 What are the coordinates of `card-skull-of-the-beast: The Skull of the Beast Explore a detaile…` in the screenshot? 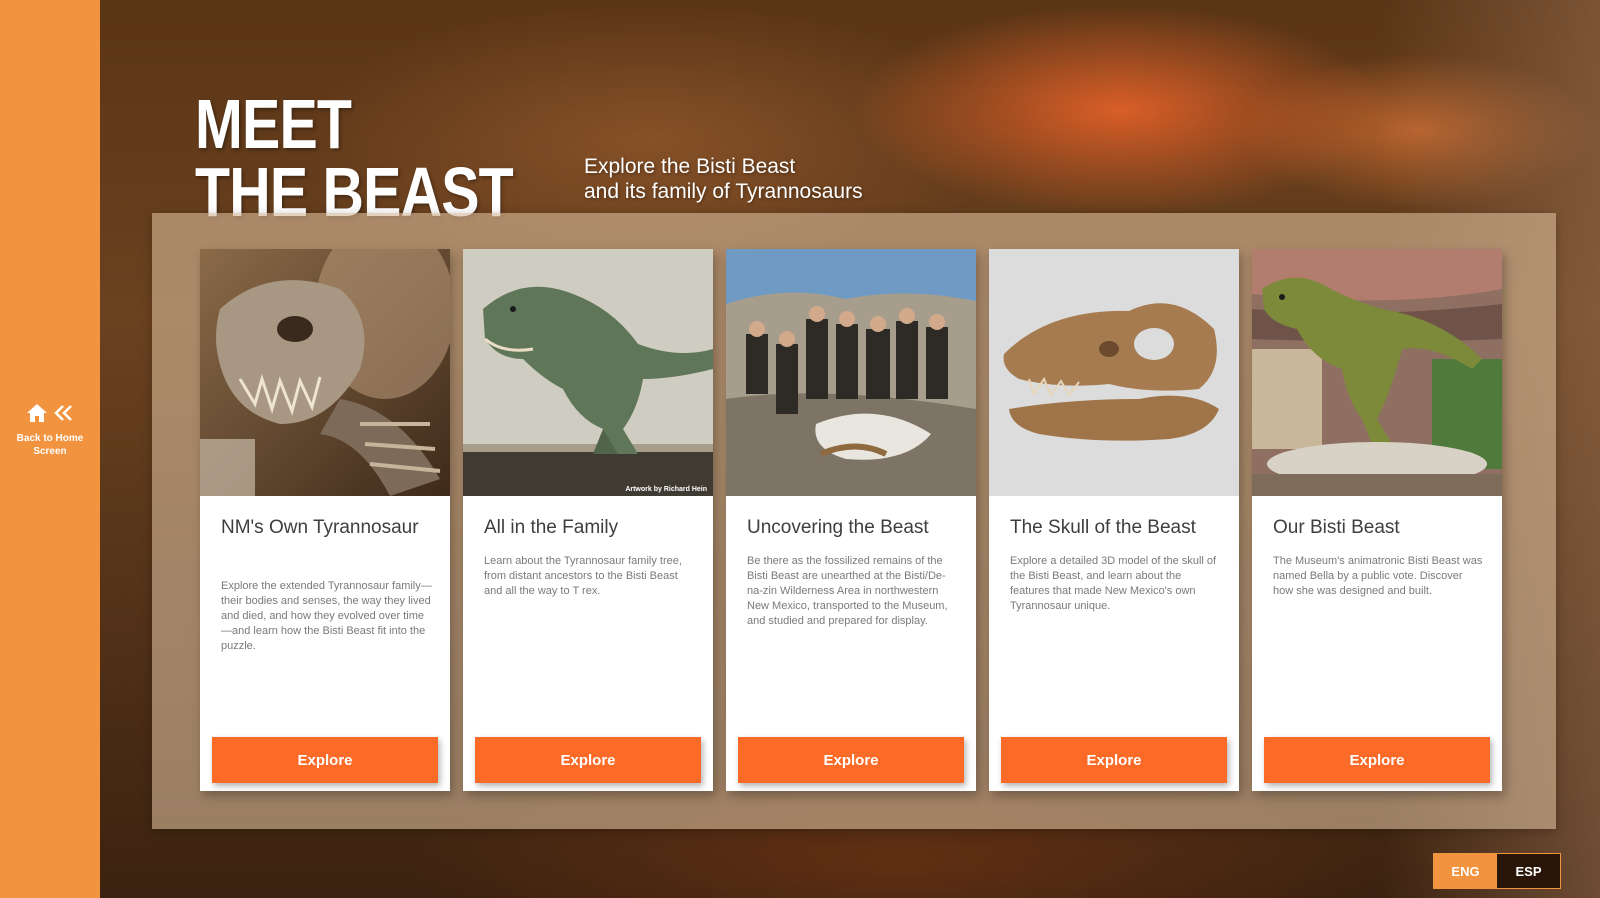 It's located at (1114, 520).